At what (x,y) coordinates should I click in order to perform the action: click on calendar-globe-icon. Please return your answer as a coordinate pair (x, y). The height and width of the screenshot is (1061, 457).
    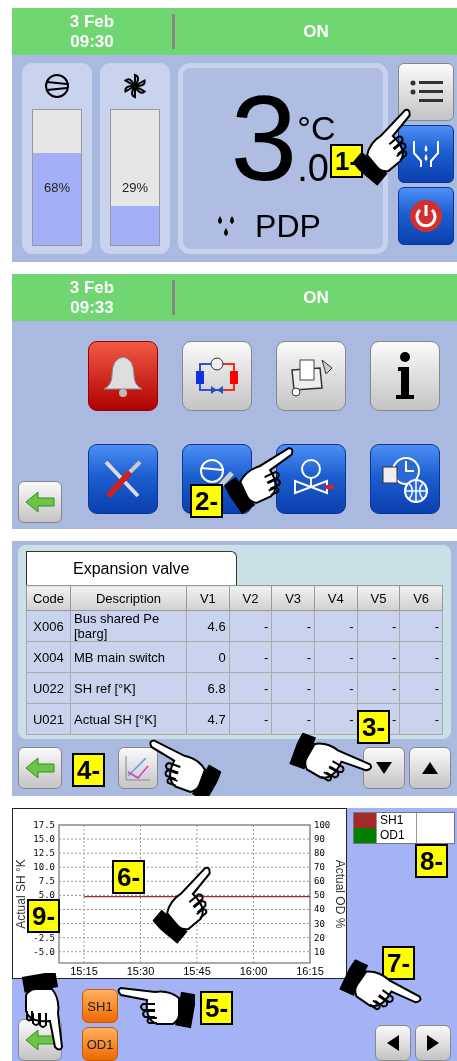
    Looking at the image, I should click on (405, 479).